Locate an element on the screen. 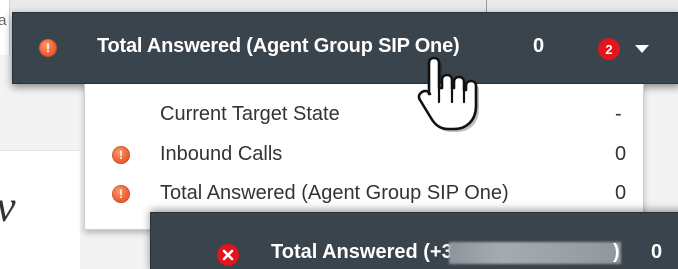 The image size is (678, 269). row-label: Current Target State is located at coordinates (250, 114).